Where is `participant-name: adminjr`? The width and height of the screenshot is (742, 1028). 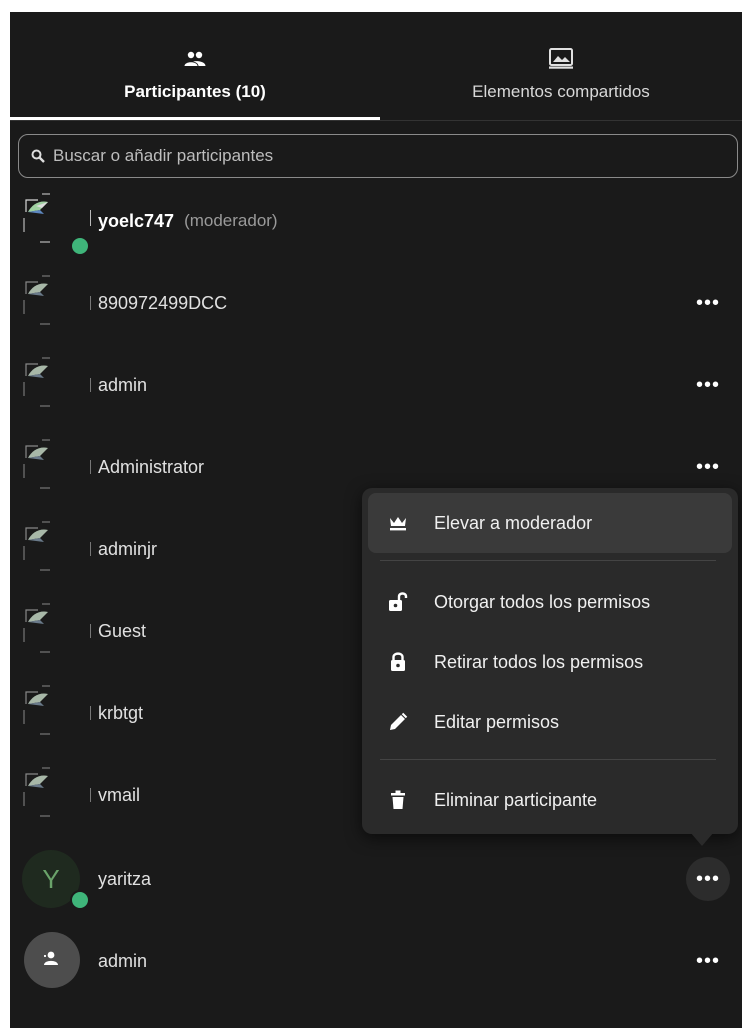
participant-name: adminjr is located at coordinates (128, 548).